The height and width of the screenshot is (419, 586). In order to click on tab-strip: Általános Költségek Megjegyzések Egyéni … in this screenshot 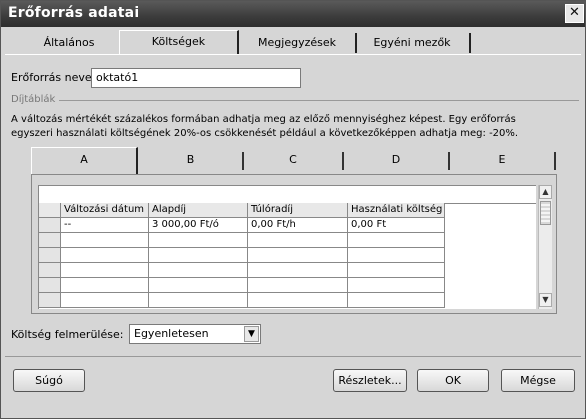, I will do `click(295, 42)`.